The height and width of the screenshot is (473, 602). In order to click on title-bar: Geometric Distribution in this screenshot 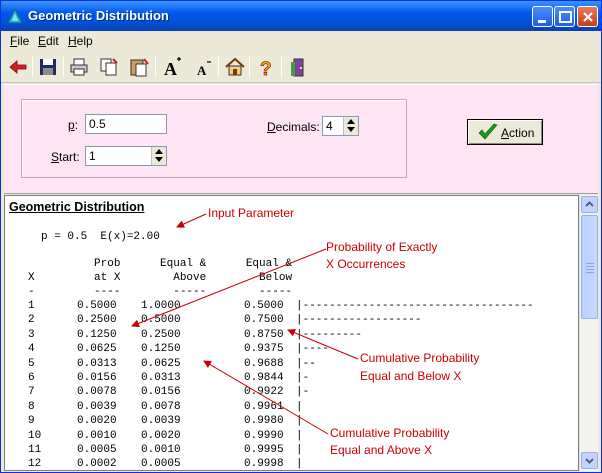, I will do `click(301, 16)`.